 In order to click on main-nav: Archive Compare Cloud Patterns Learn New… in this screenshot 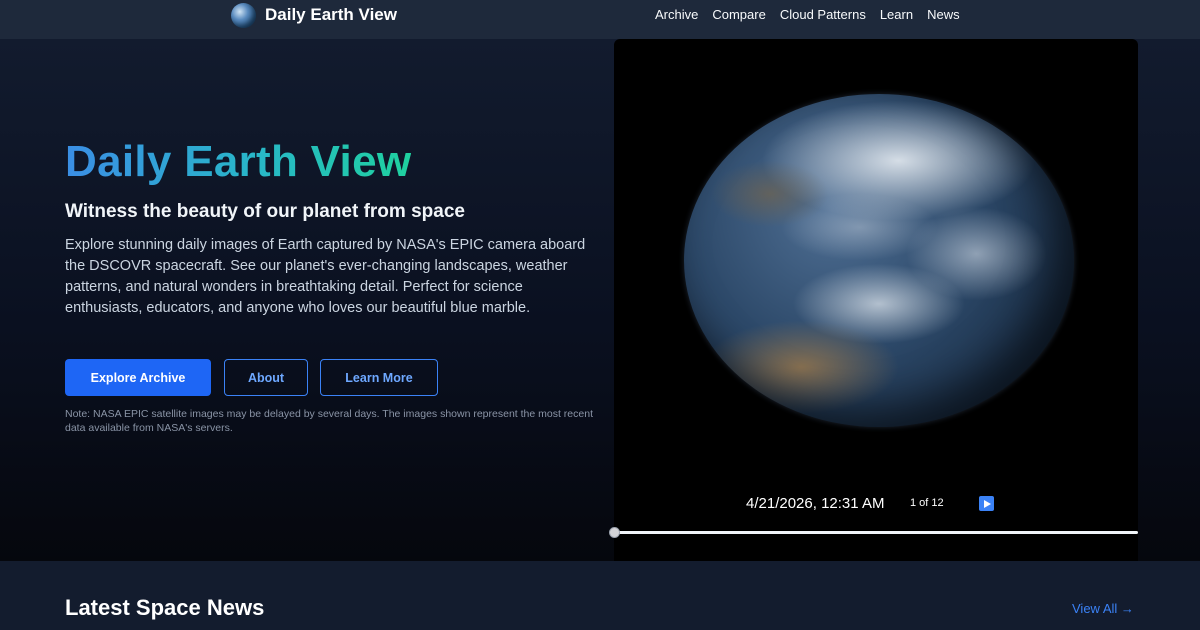, I will do `click(807, 14)`.